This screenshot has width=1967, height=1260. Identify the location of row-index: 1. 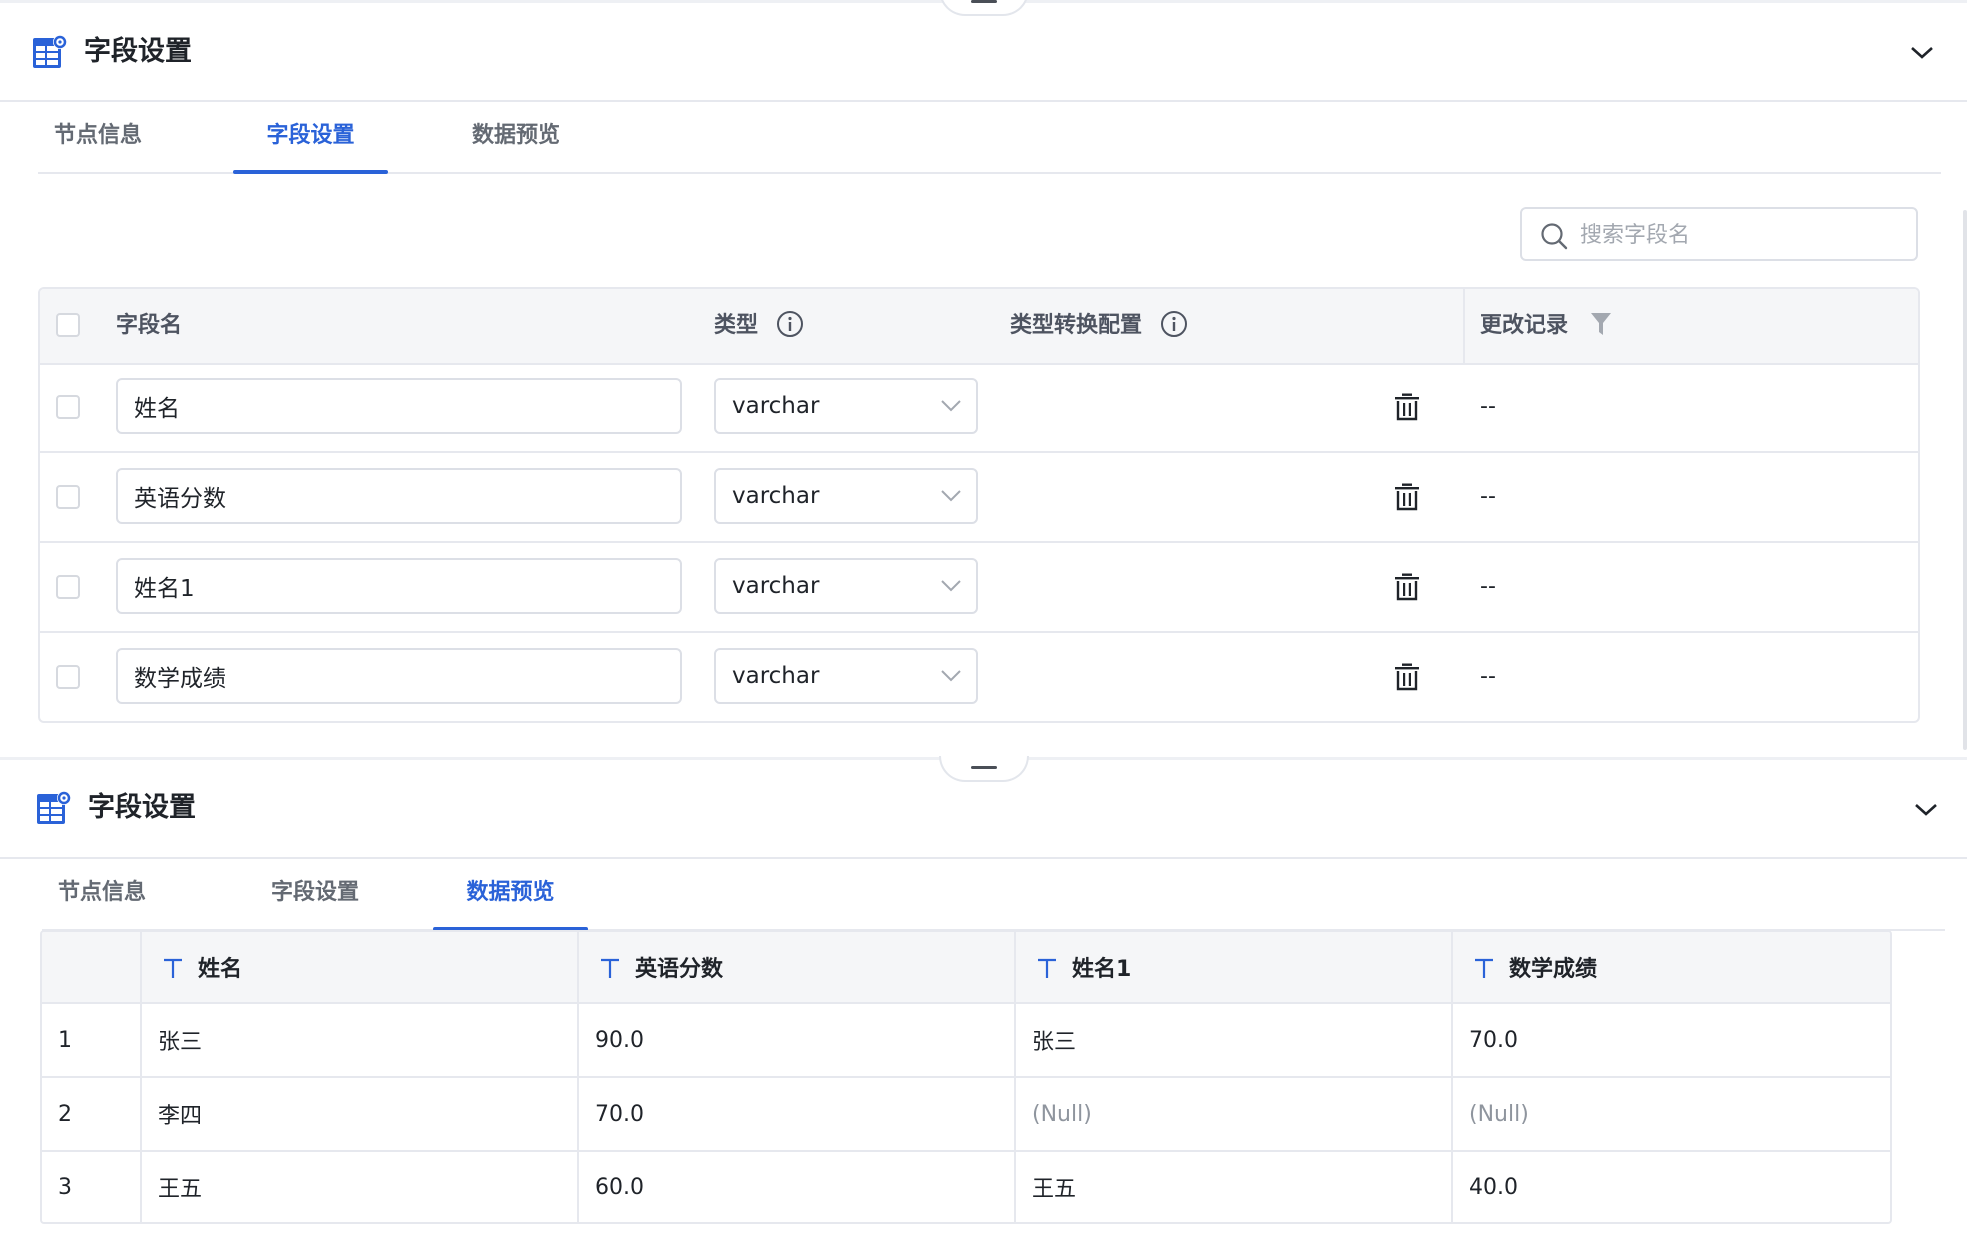
(92, 1041).